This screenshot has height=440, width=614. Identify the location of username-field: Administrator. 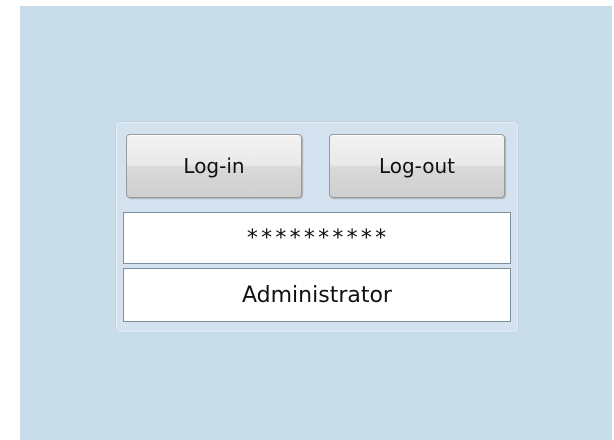
(317, 295).